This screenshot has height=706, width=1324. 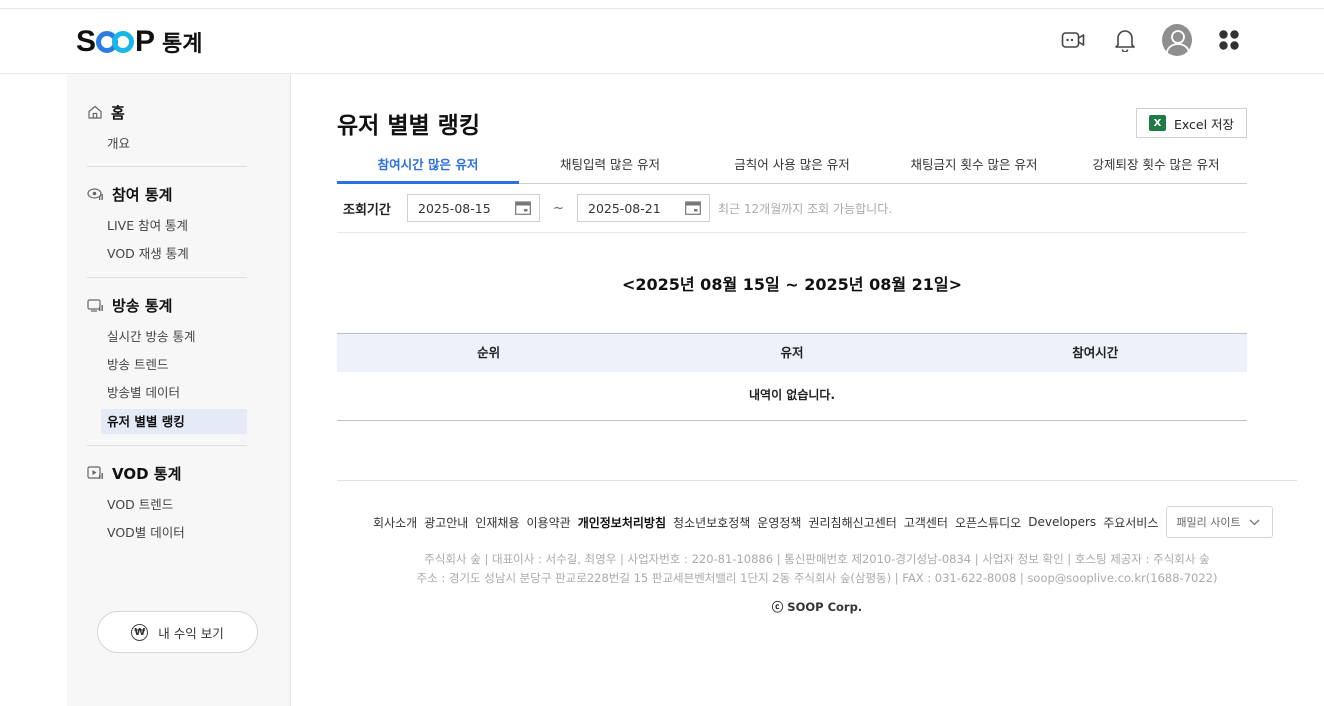 I want to click on sidebar-broadcast-title: 방송 통계, so click(x=167, y=305).